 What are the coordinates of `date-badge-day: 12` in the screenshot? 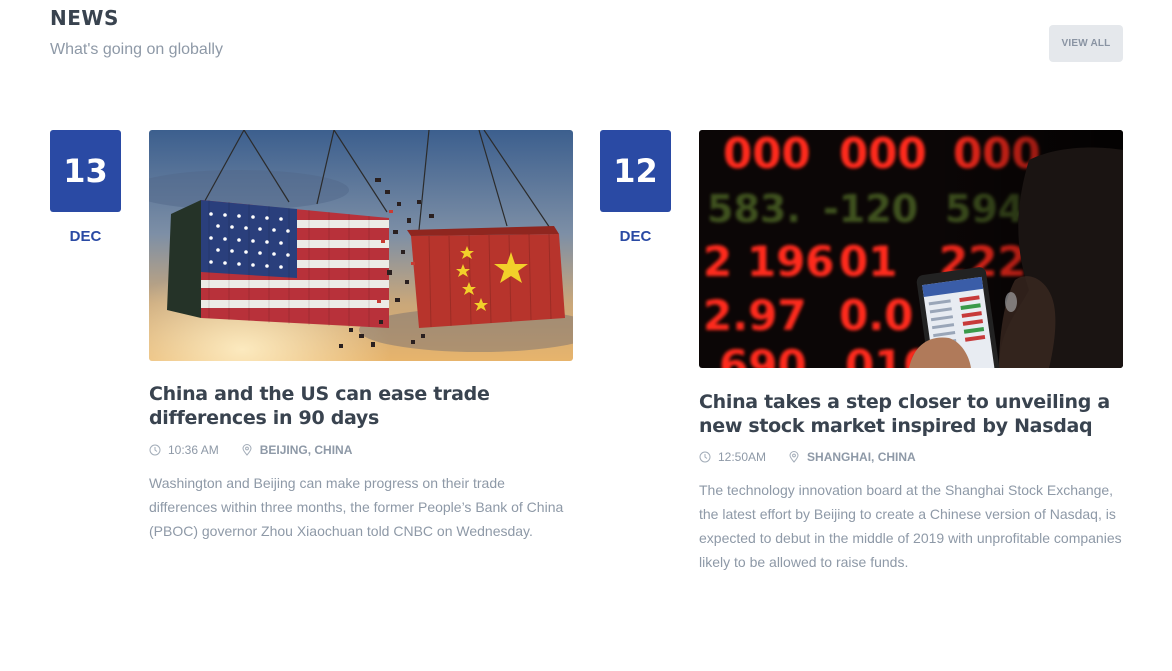 It's located at (635, 171).